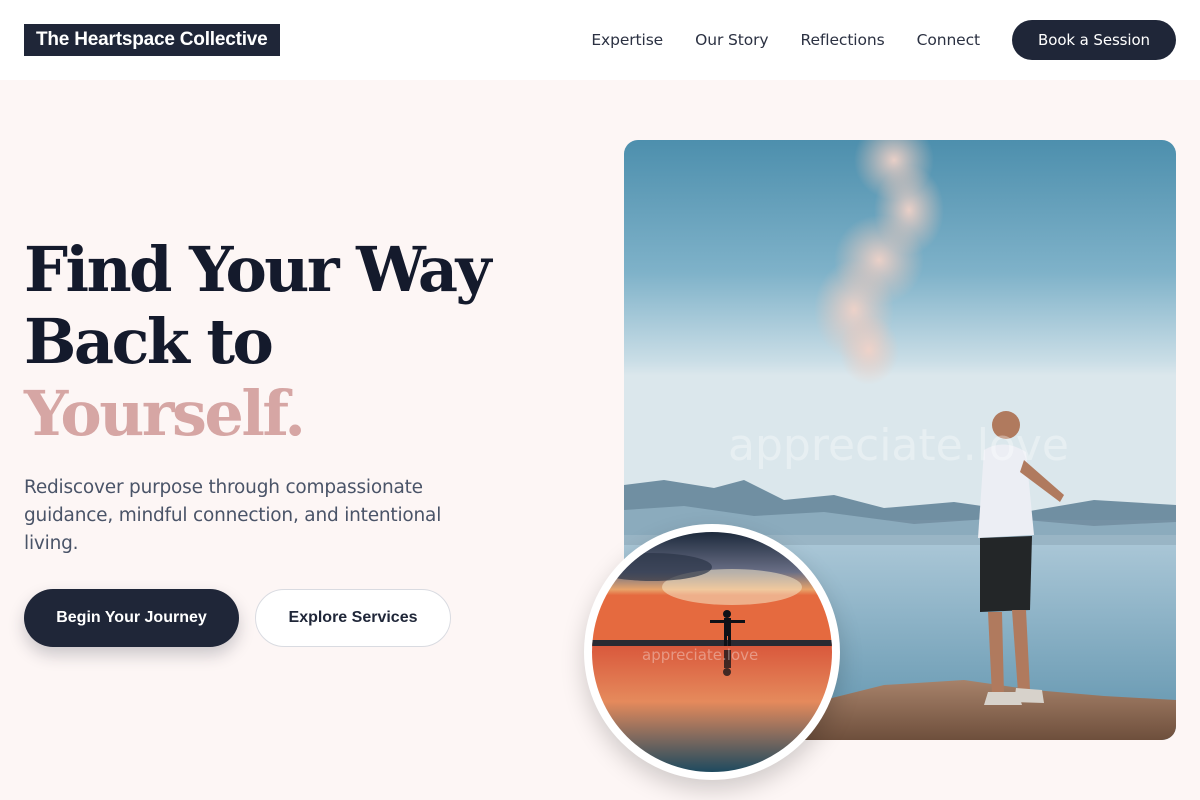 This screenshot has height=800, width=1200. What do you see at coordinates (948, 40) in the screenshot?
I see `nav-link-connect: Connect` at bounding box center [948, 40].